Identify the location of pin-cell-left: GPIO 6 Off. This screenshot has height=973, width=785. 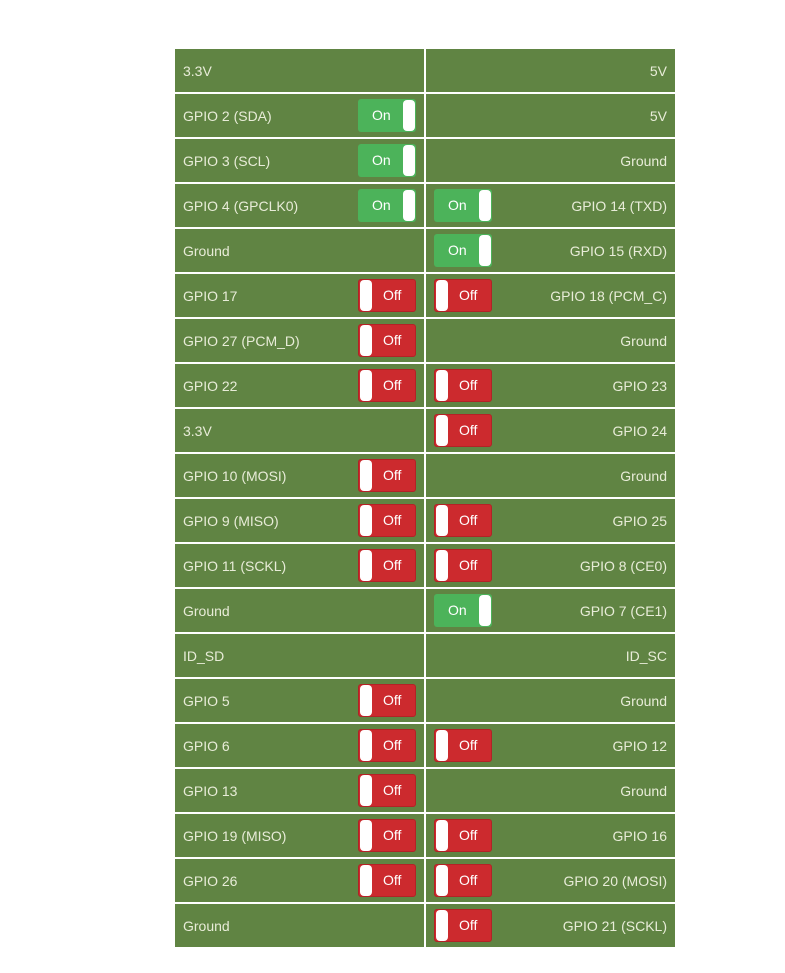
(299, 745).